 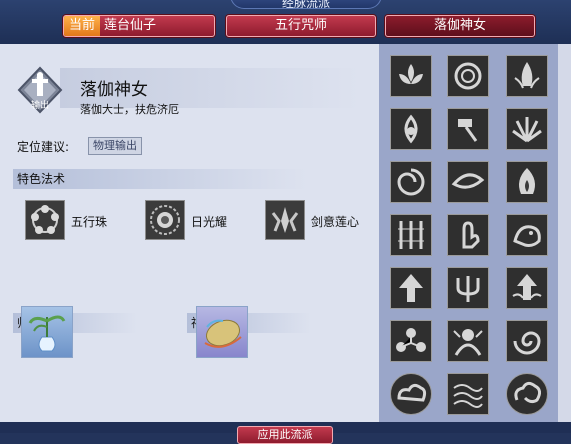 I want to click on tab-label: 莲台仙子, so click(x=130, y=25).